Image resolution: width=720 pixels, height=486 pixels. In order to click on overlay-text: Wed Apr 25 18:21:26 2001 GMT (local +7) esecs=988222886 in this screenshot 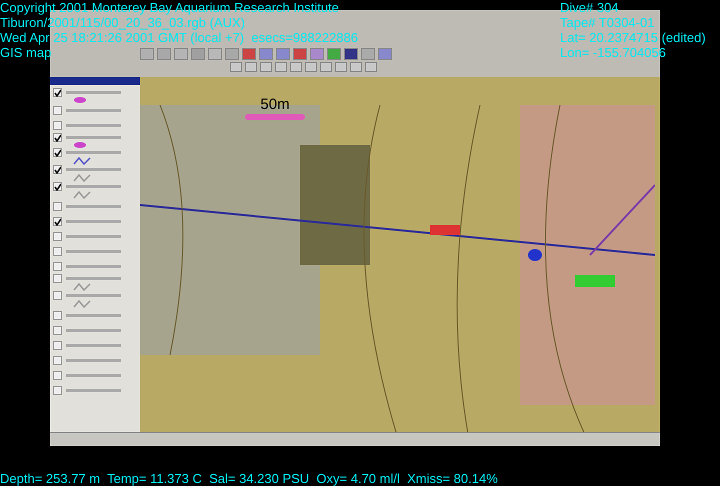, I will do `click(179, 37)`.